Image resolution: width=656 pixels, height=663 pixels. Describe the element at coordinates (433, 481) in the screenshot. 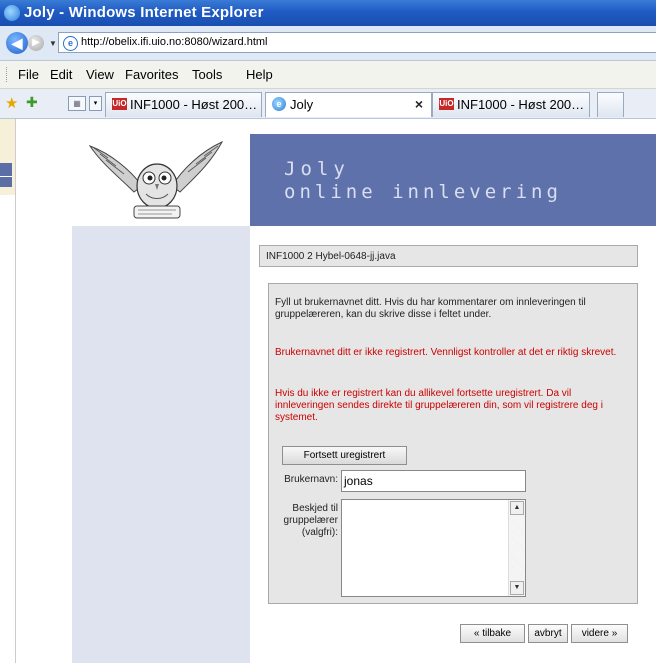

I see `username-input: jonas` at that location.